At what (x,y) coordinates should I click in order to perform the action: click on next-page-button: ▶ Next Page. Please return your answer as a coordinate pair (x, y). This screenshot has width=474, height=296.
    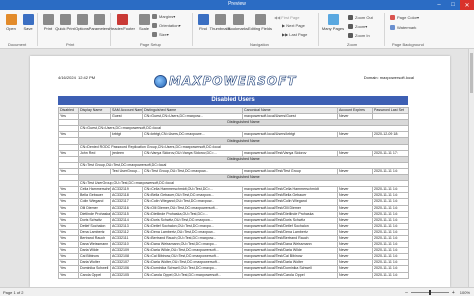
    Looking at the image, I should click on (293, 25).